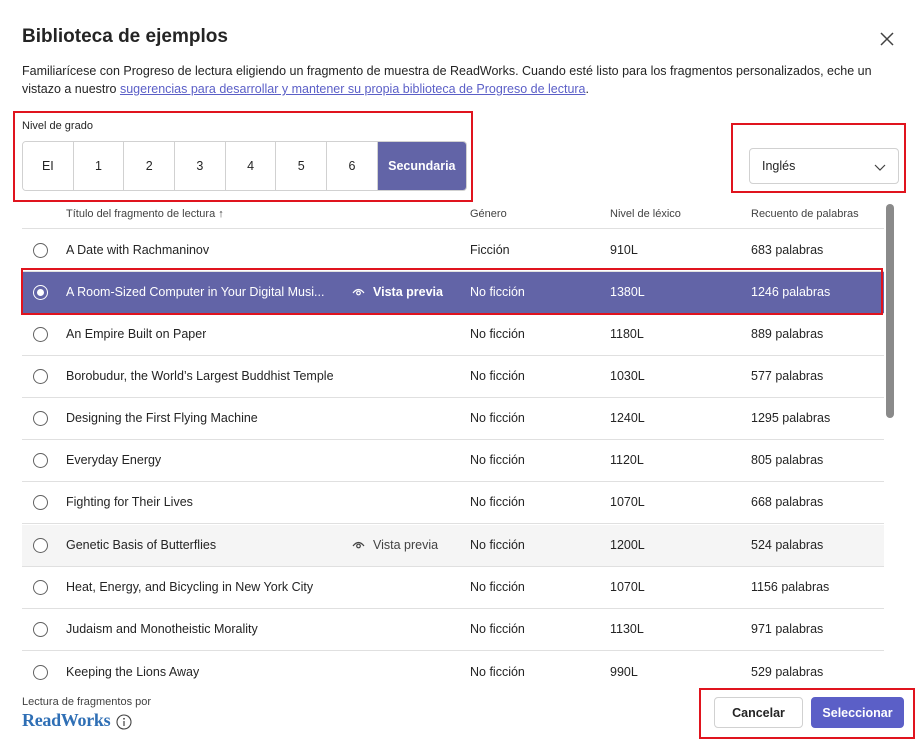 Image resolution: width=923 pixels, height=755 pixels. Describe the element at coordinates (627, 292) in the screenshot. I see `passage-lexile: 1380L` at that location.